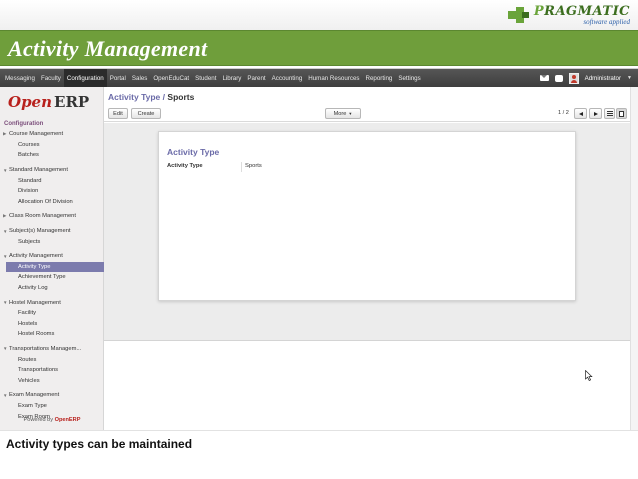  What do you see at coordinates (38, 170) in the screenshot?
I see `sidebar-group-label: Standard Management` at bounding box center [38, 170].